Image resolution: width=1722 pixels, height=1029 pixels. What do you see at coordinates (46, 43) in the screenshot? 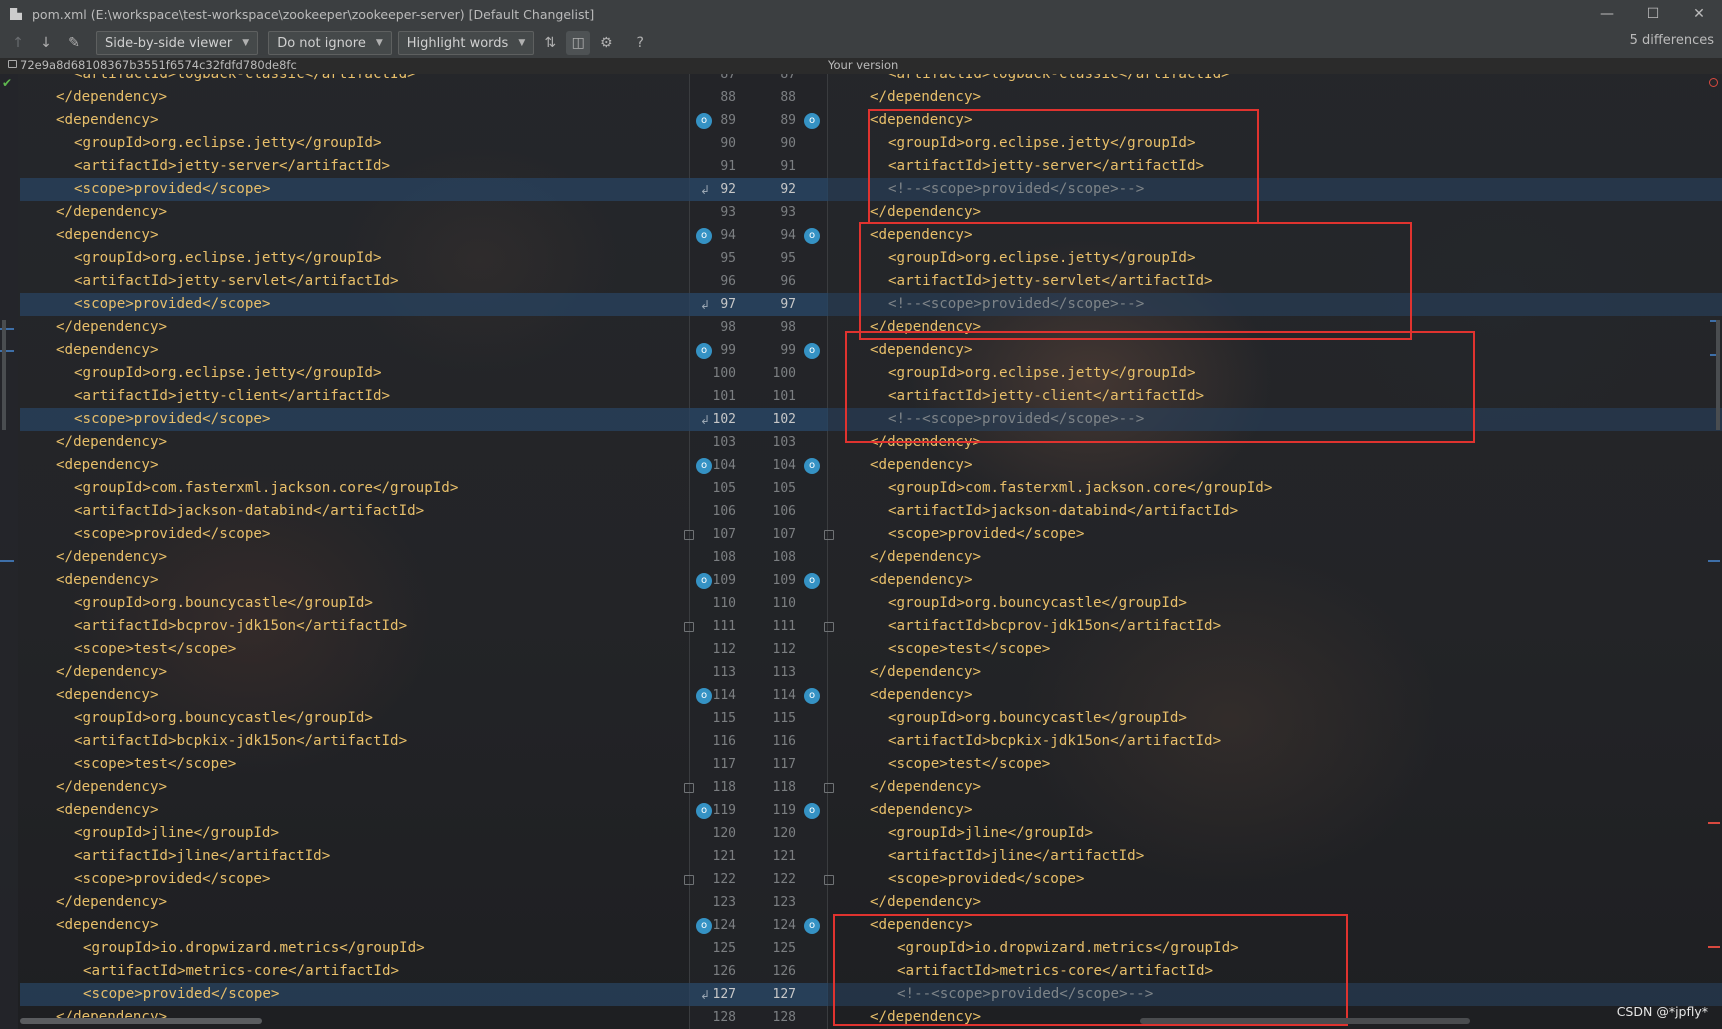
I see `next-difference-icon: ↓` at bounding box center [46, 43].